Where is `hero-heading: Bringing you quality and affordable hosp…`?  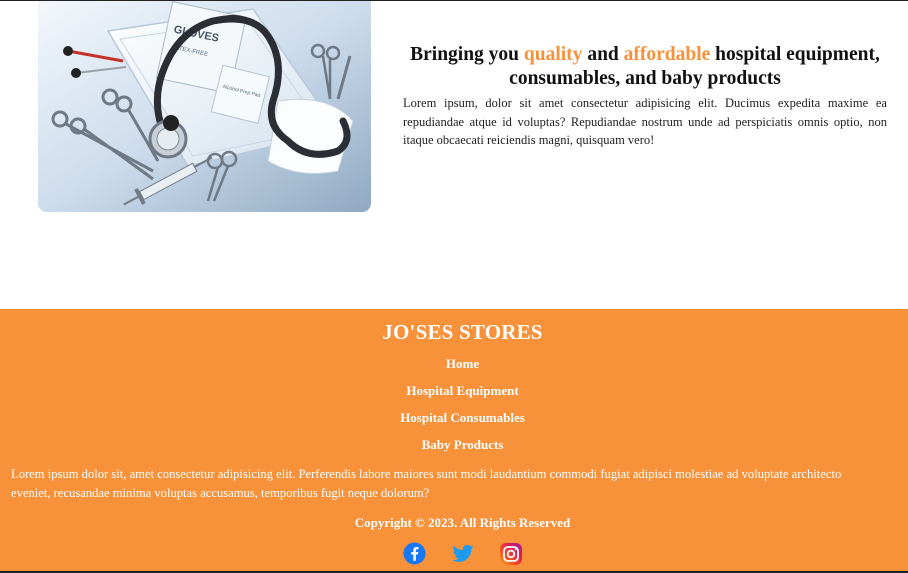 hero-heading: Bringing you quality and affordable hosp… is located at coordinates (645, 67).